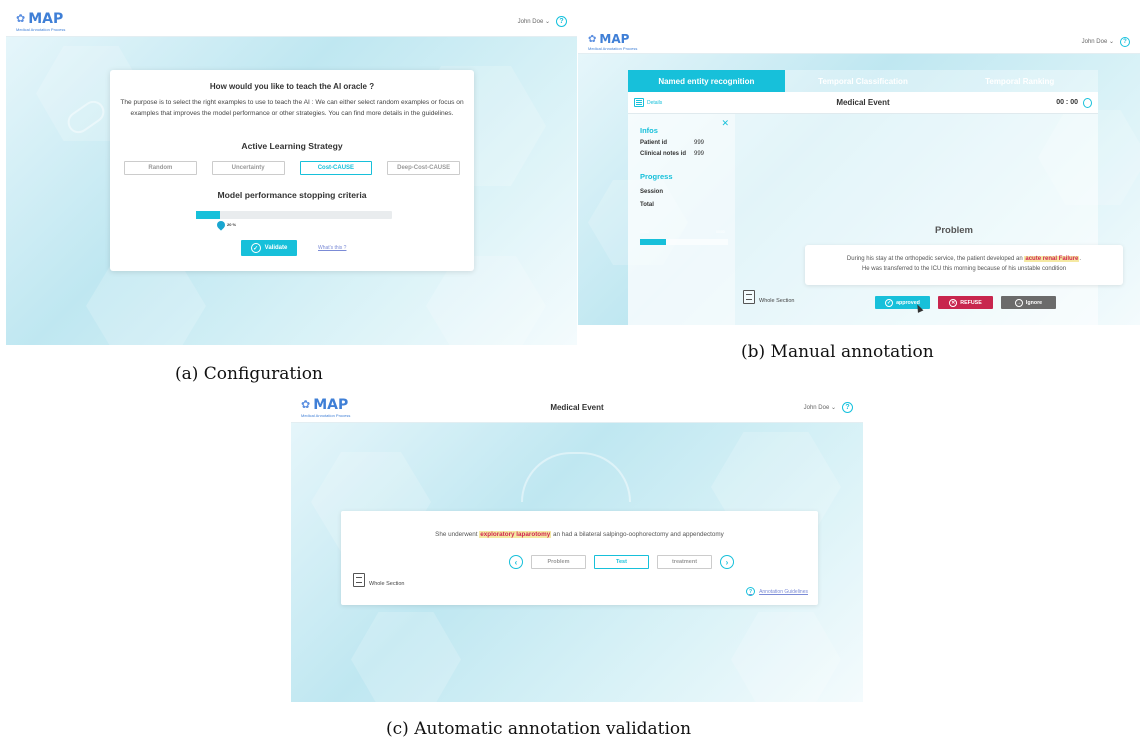 This screenshot has width=1140, height=742. I want to click on caption-c: (c) Automatic annotation validation, so click(539, 729).